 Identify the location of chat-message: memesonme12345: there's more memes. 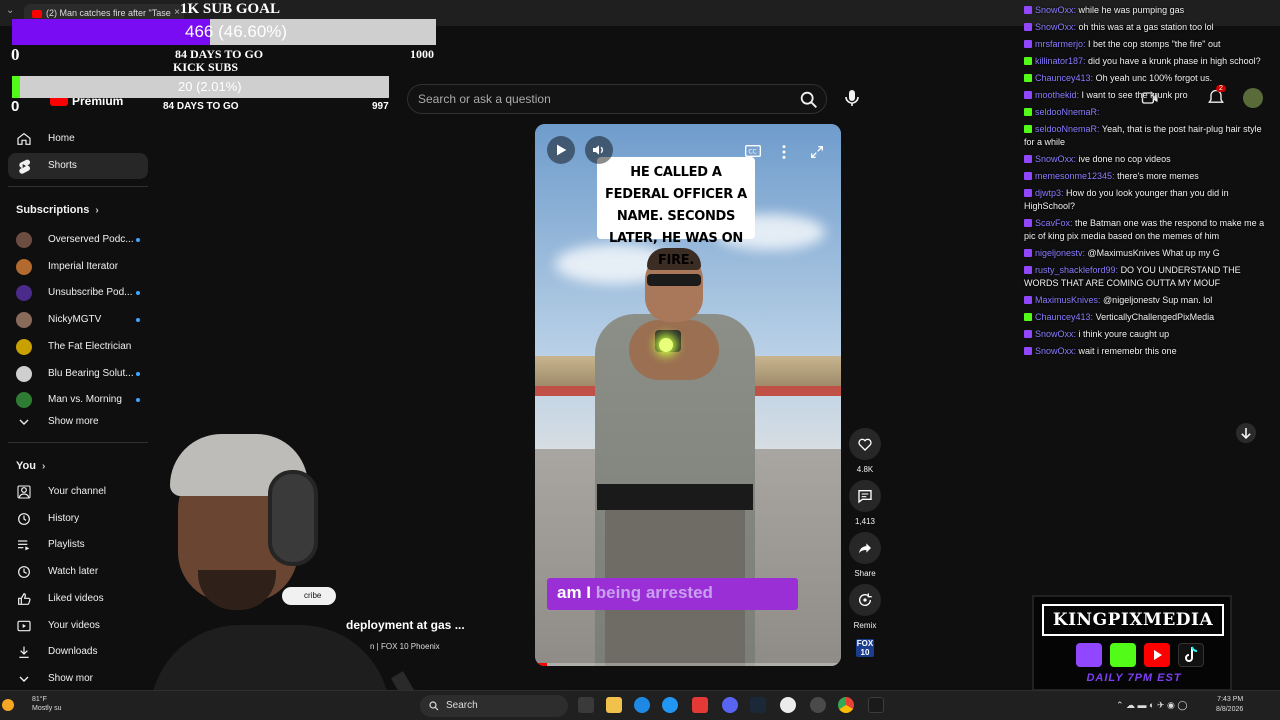
(1149, 176).